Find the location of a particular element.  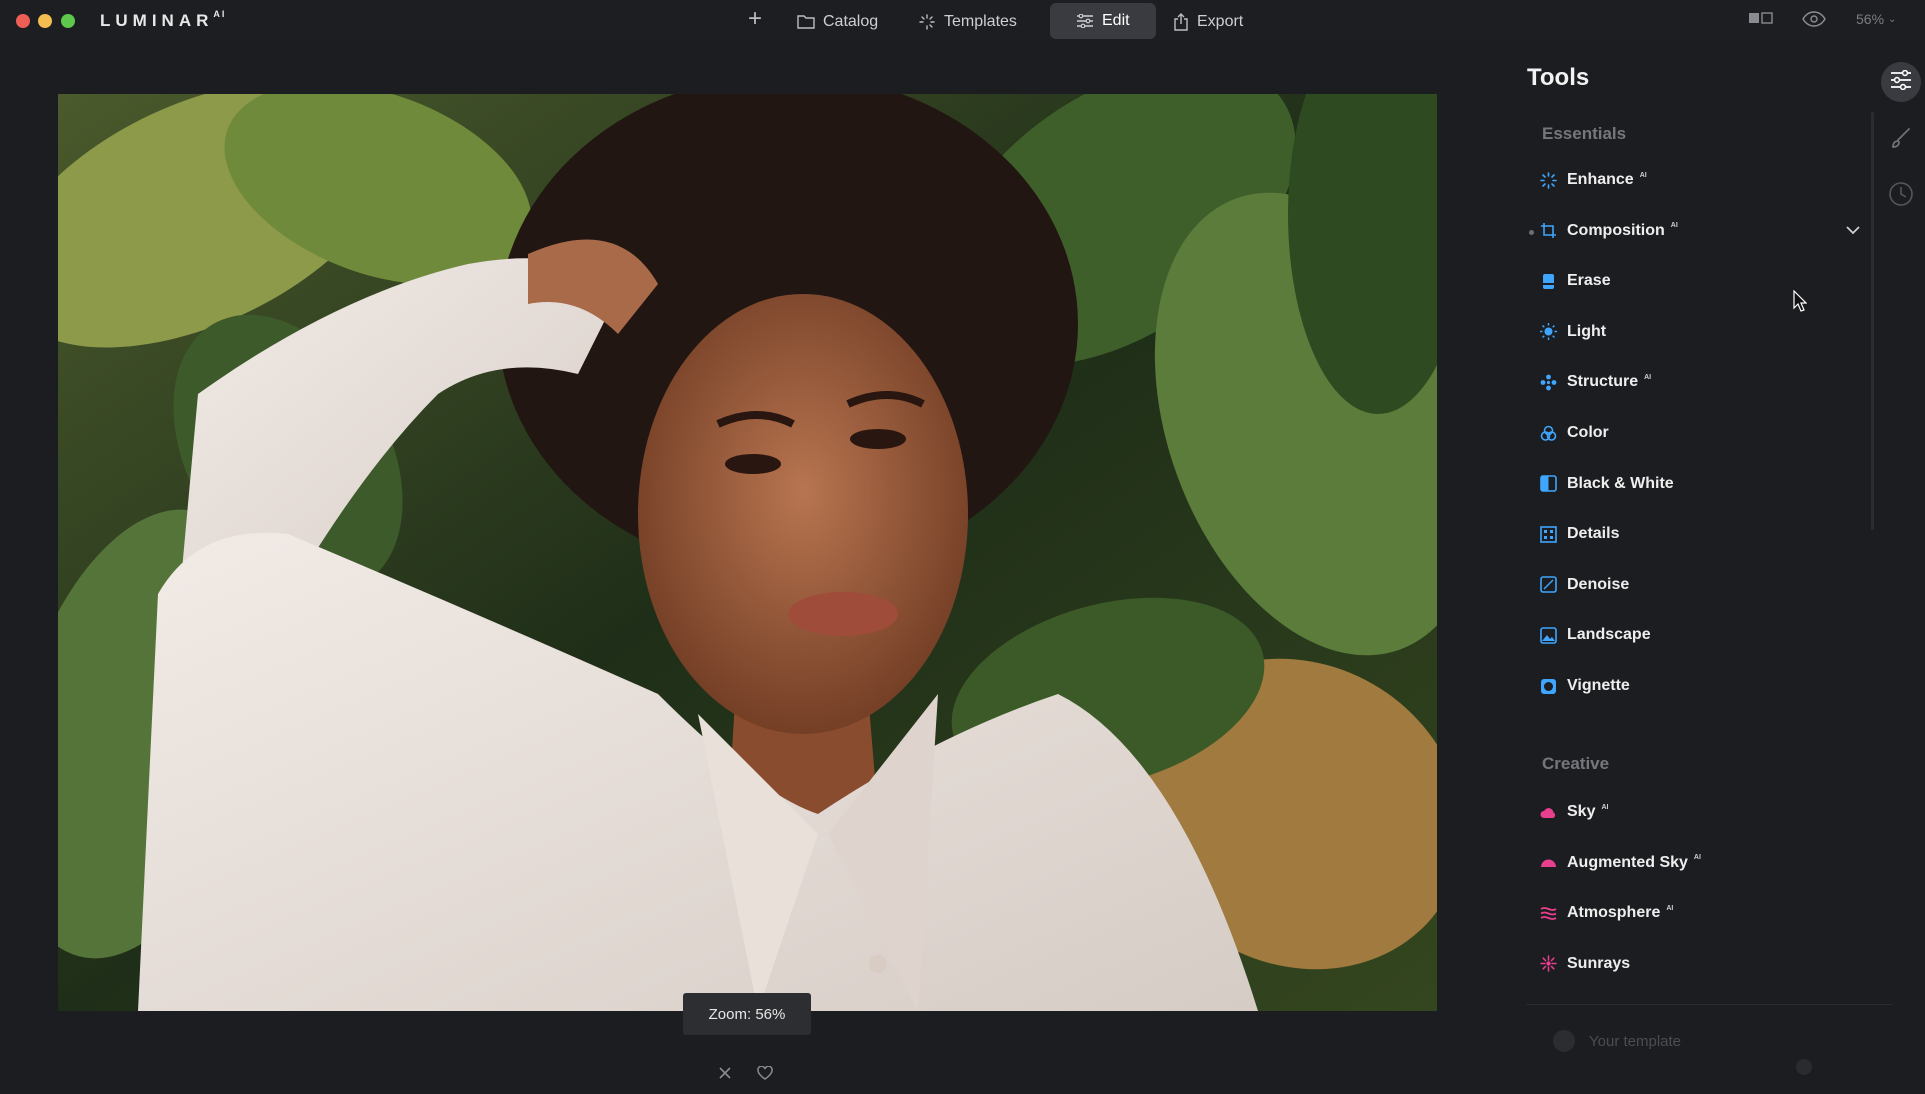

reject-button is located at coordinates (725, 1075).